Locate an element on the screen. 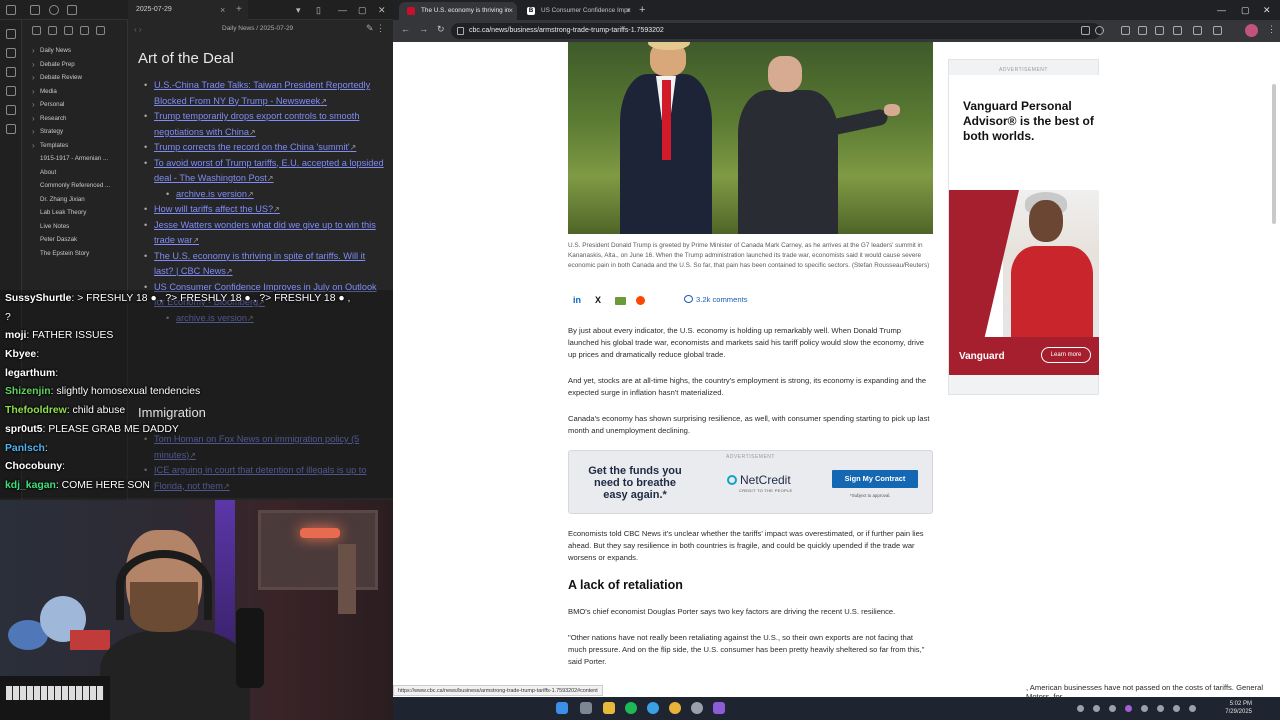 Image resolution: width=1280 pixels, height=720 pixels. chrome-icon is located at coordinates (675, 708).